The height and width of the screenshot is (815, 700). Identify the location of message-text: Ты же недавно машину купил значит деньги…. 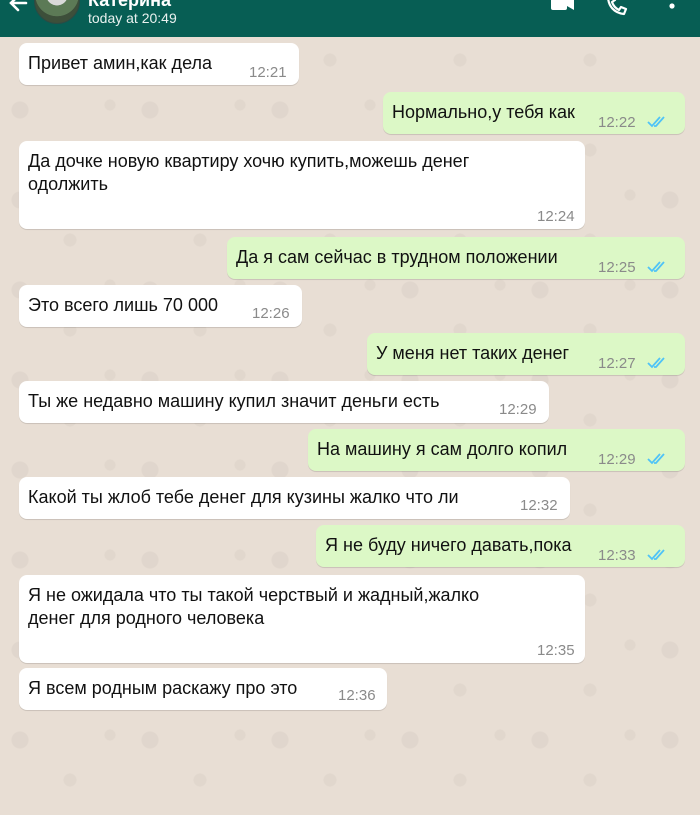
(234, 401).